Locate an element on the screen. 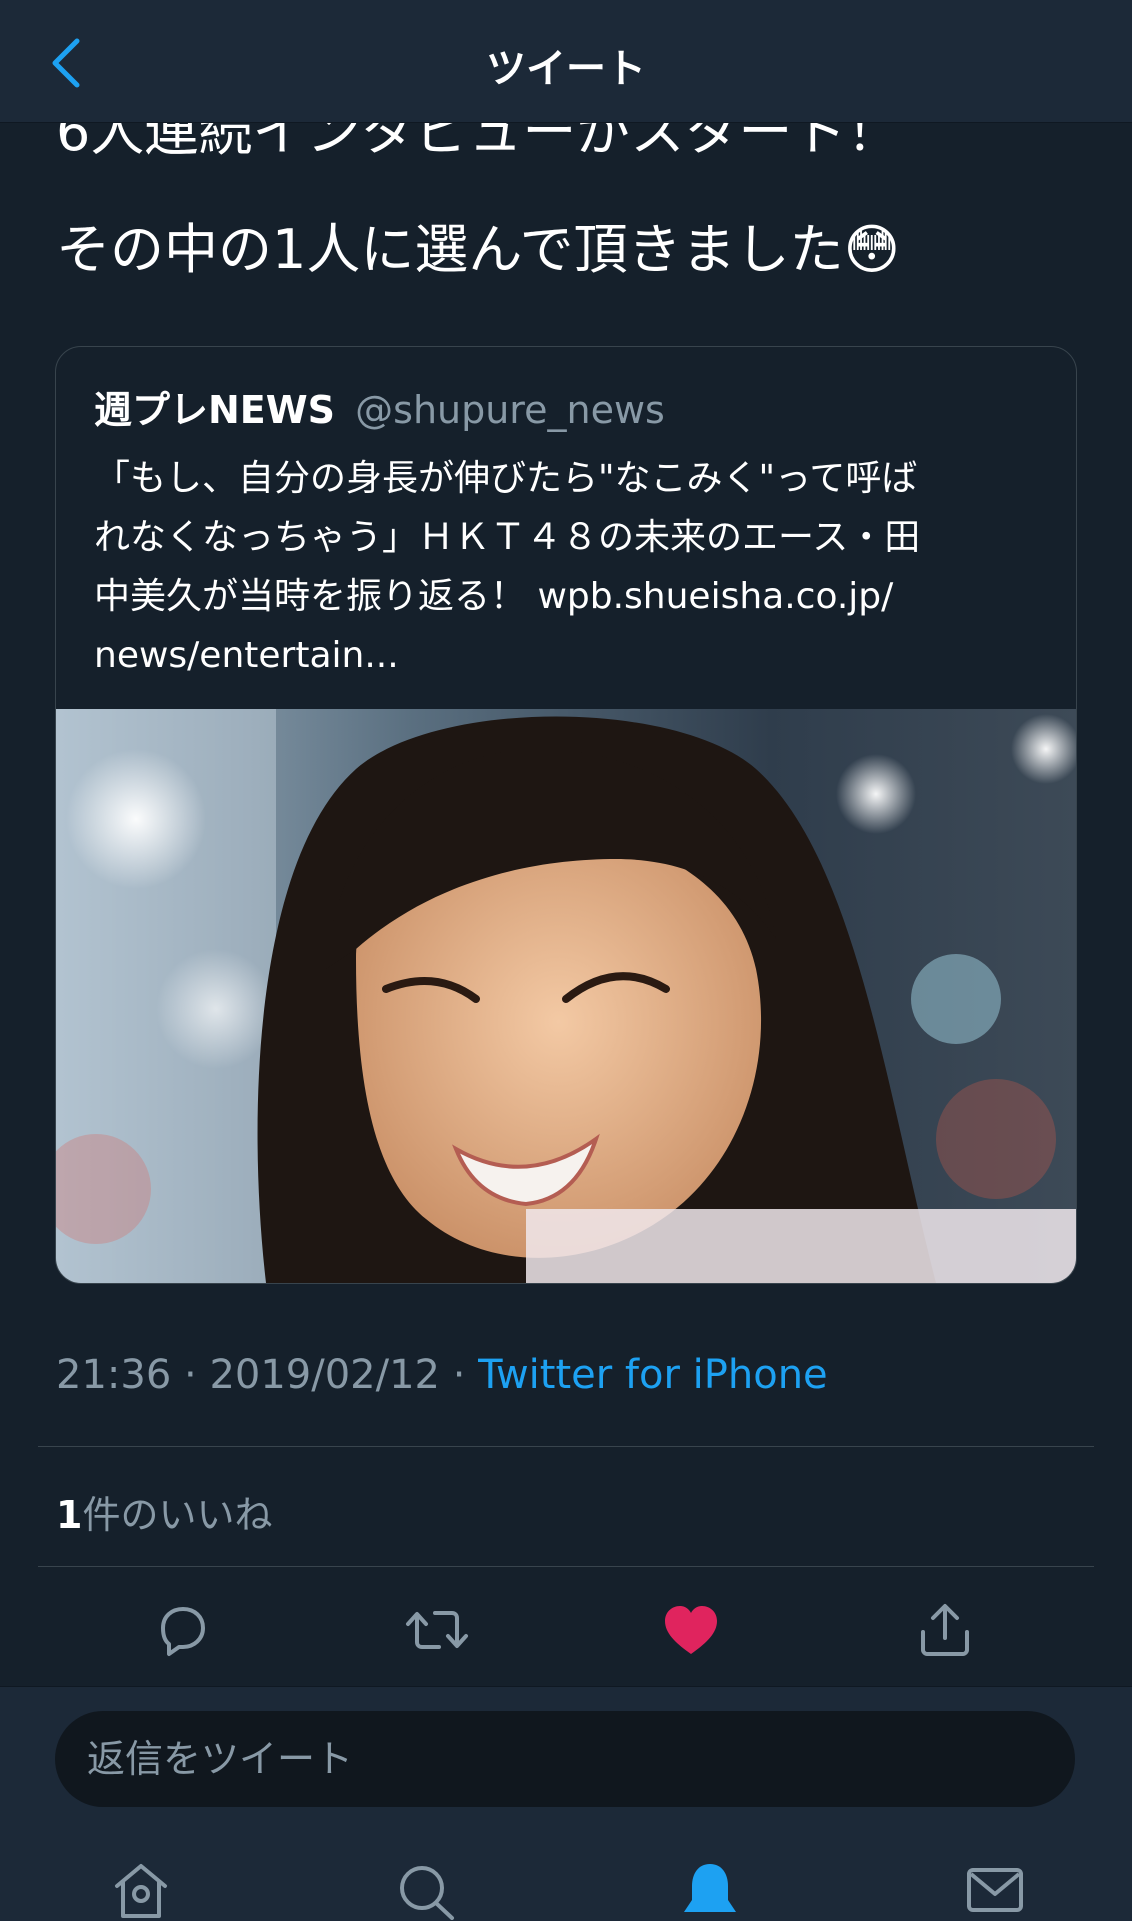 Image resolution: width=1132 pixels, height=1921 pixels. tab-home is located at coordinates (141, 1890).